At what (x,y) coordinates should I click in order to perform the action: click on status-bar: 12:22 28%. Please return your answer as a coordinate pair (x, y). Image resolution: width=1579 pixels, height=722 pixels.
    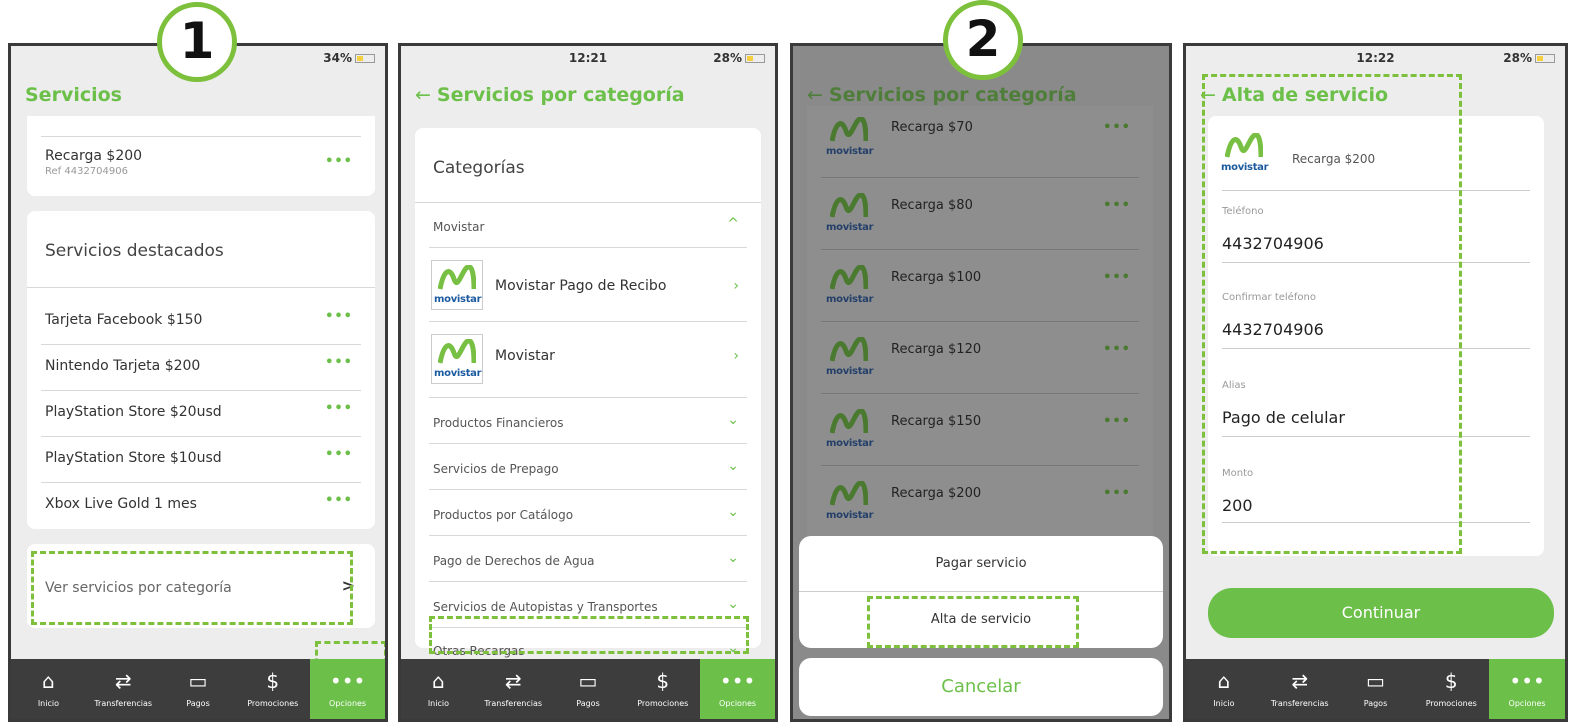
    Looking at the image, I should click on (1375, 57).